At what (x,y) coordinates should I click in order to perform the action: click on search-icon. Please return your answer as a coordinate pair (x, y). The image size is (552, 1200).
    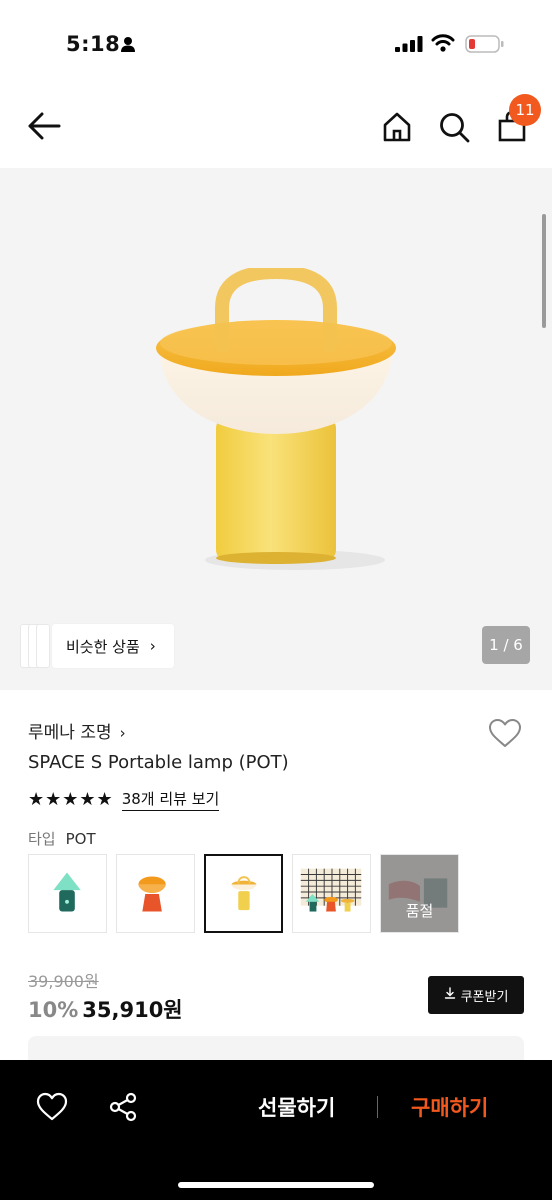
    Looking at the image, I should click on (454, 127).